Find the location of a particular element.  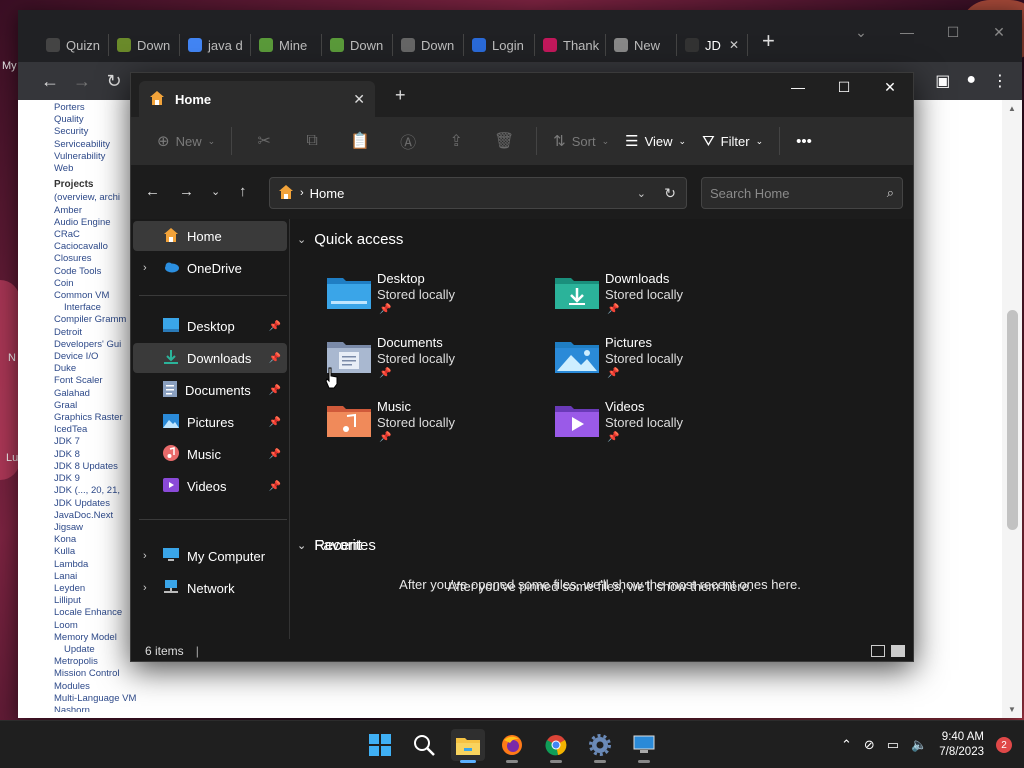

network-offline-icon: ⊘ is located at coordinates (869, 745).